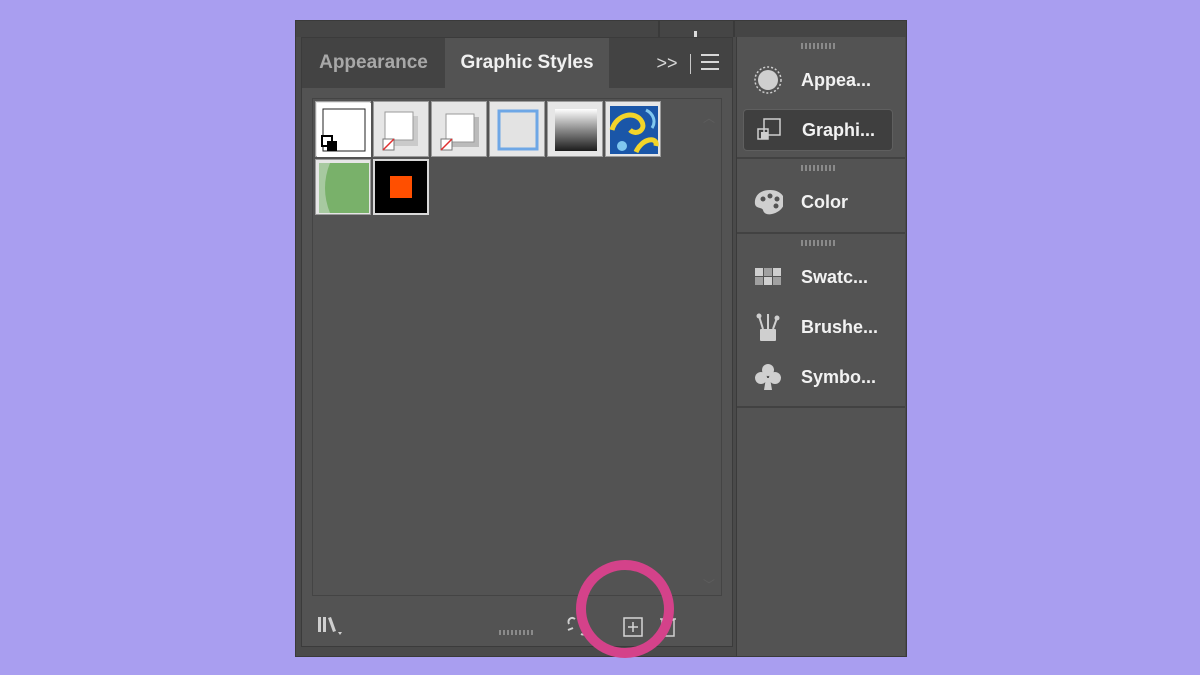 The image size is (1200, 675). I want to click on appearance-icon, so click(768, 80).